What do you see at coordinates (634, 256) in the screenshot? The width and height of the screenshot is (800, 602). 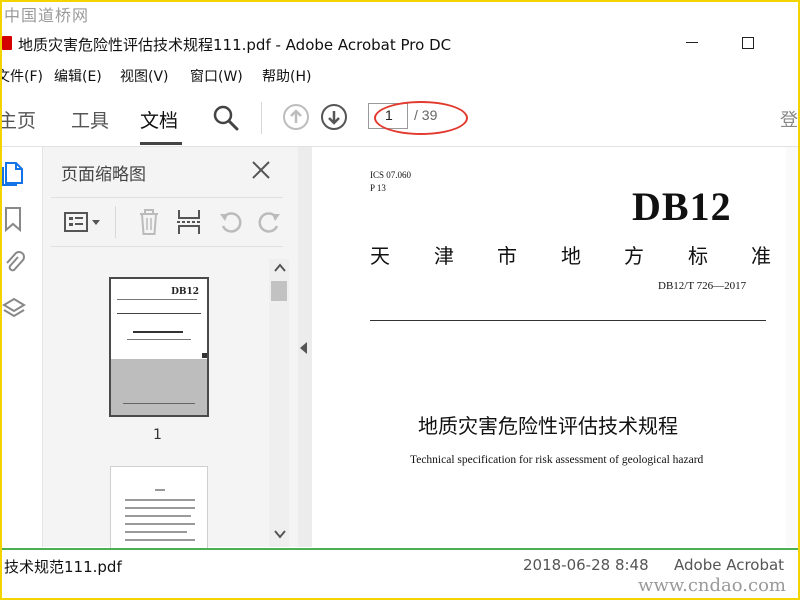 I see `standard-char: 方` at bounding box center [634, 256].